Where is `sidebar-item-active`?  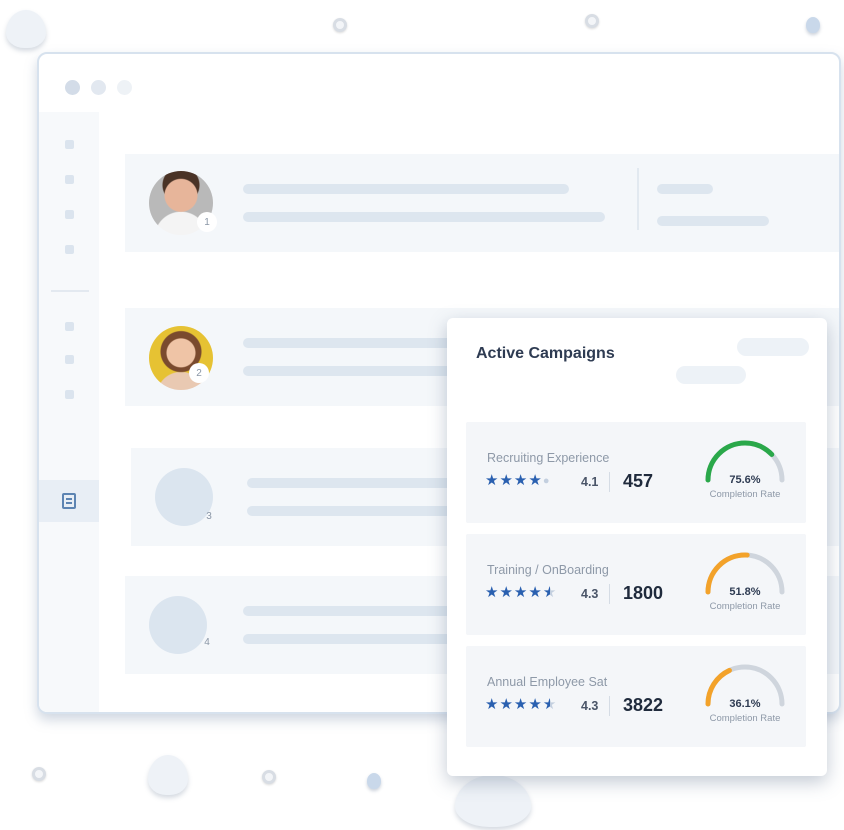
sidebar-item-active is located at coordinates (69, 501).